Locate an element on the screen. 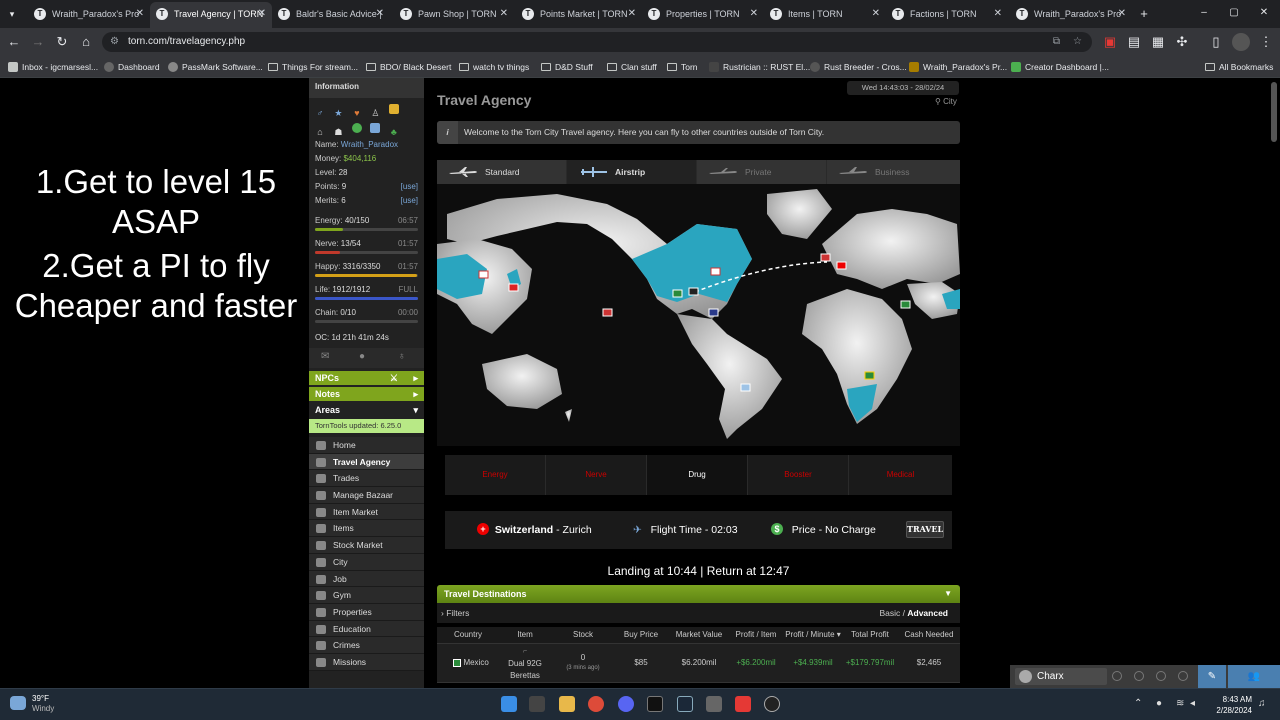 This screenshot has height=720, width=1280. life-row: Life: 1912/1912 FULL is located at coordinates (366, 290).